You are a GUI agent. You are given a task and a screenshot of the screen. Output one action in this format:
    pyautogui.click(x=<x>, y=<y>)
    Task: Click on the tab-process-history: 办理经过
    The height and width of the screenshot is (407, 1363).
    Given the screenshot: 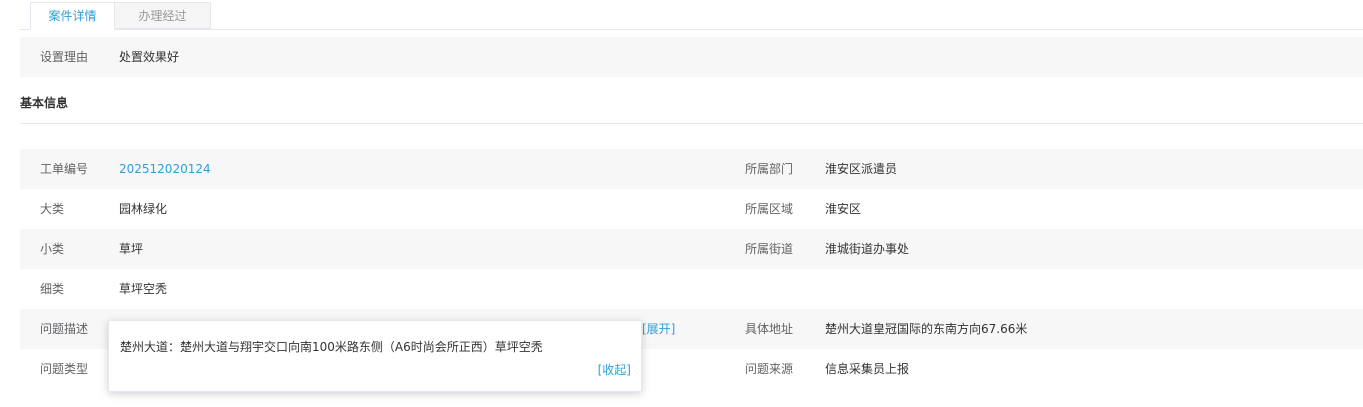 What is the action you would take?
    pyautogui.click(x=163, y=15)
    